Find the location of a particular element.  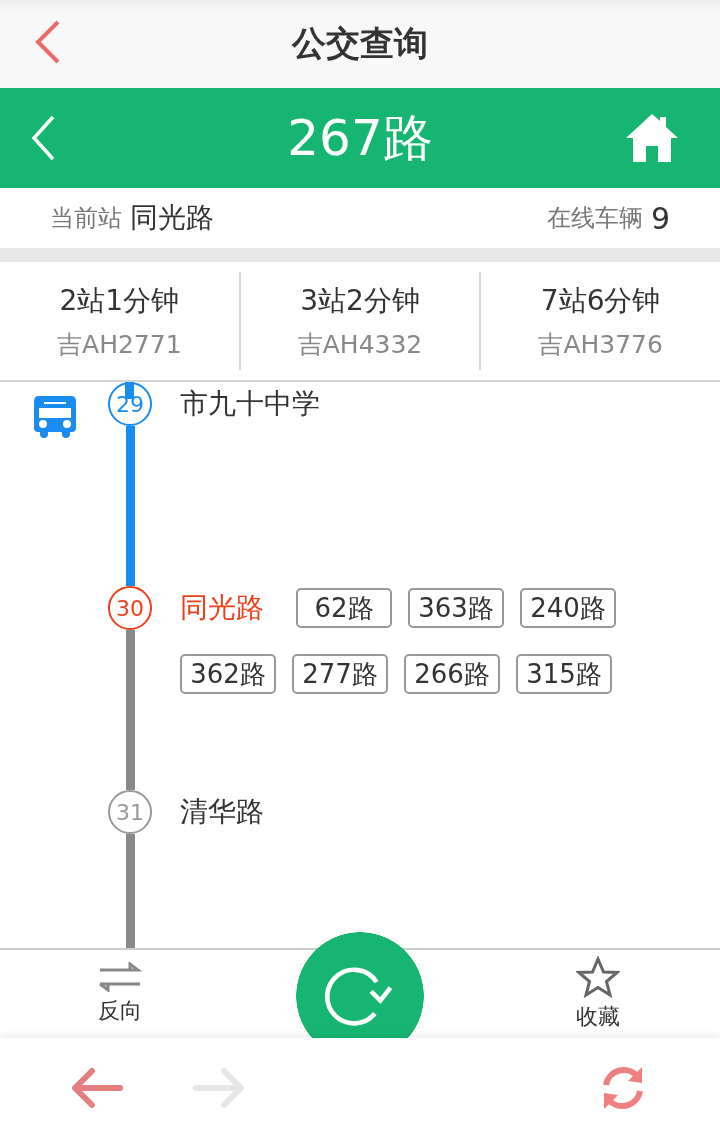

stop-number: 29 is located at coordinates (130, 404).